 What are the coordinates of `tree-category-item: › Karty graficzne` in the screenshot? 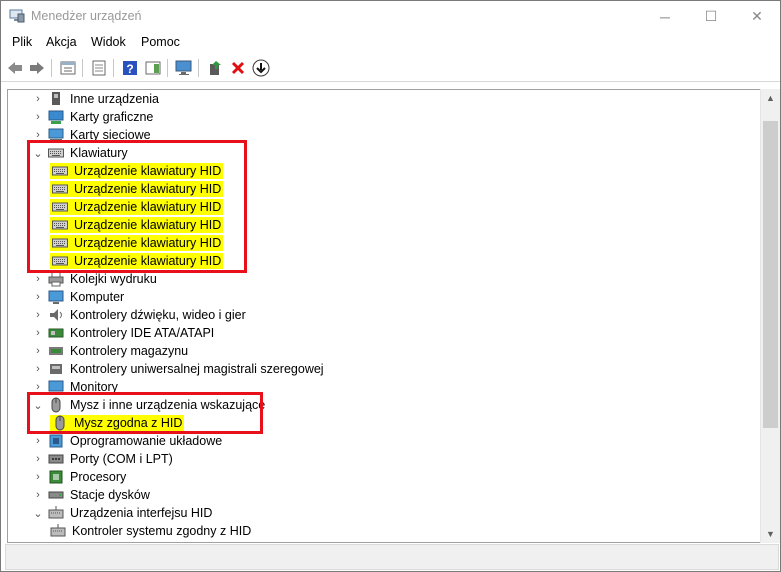 It's located at (93, 117).